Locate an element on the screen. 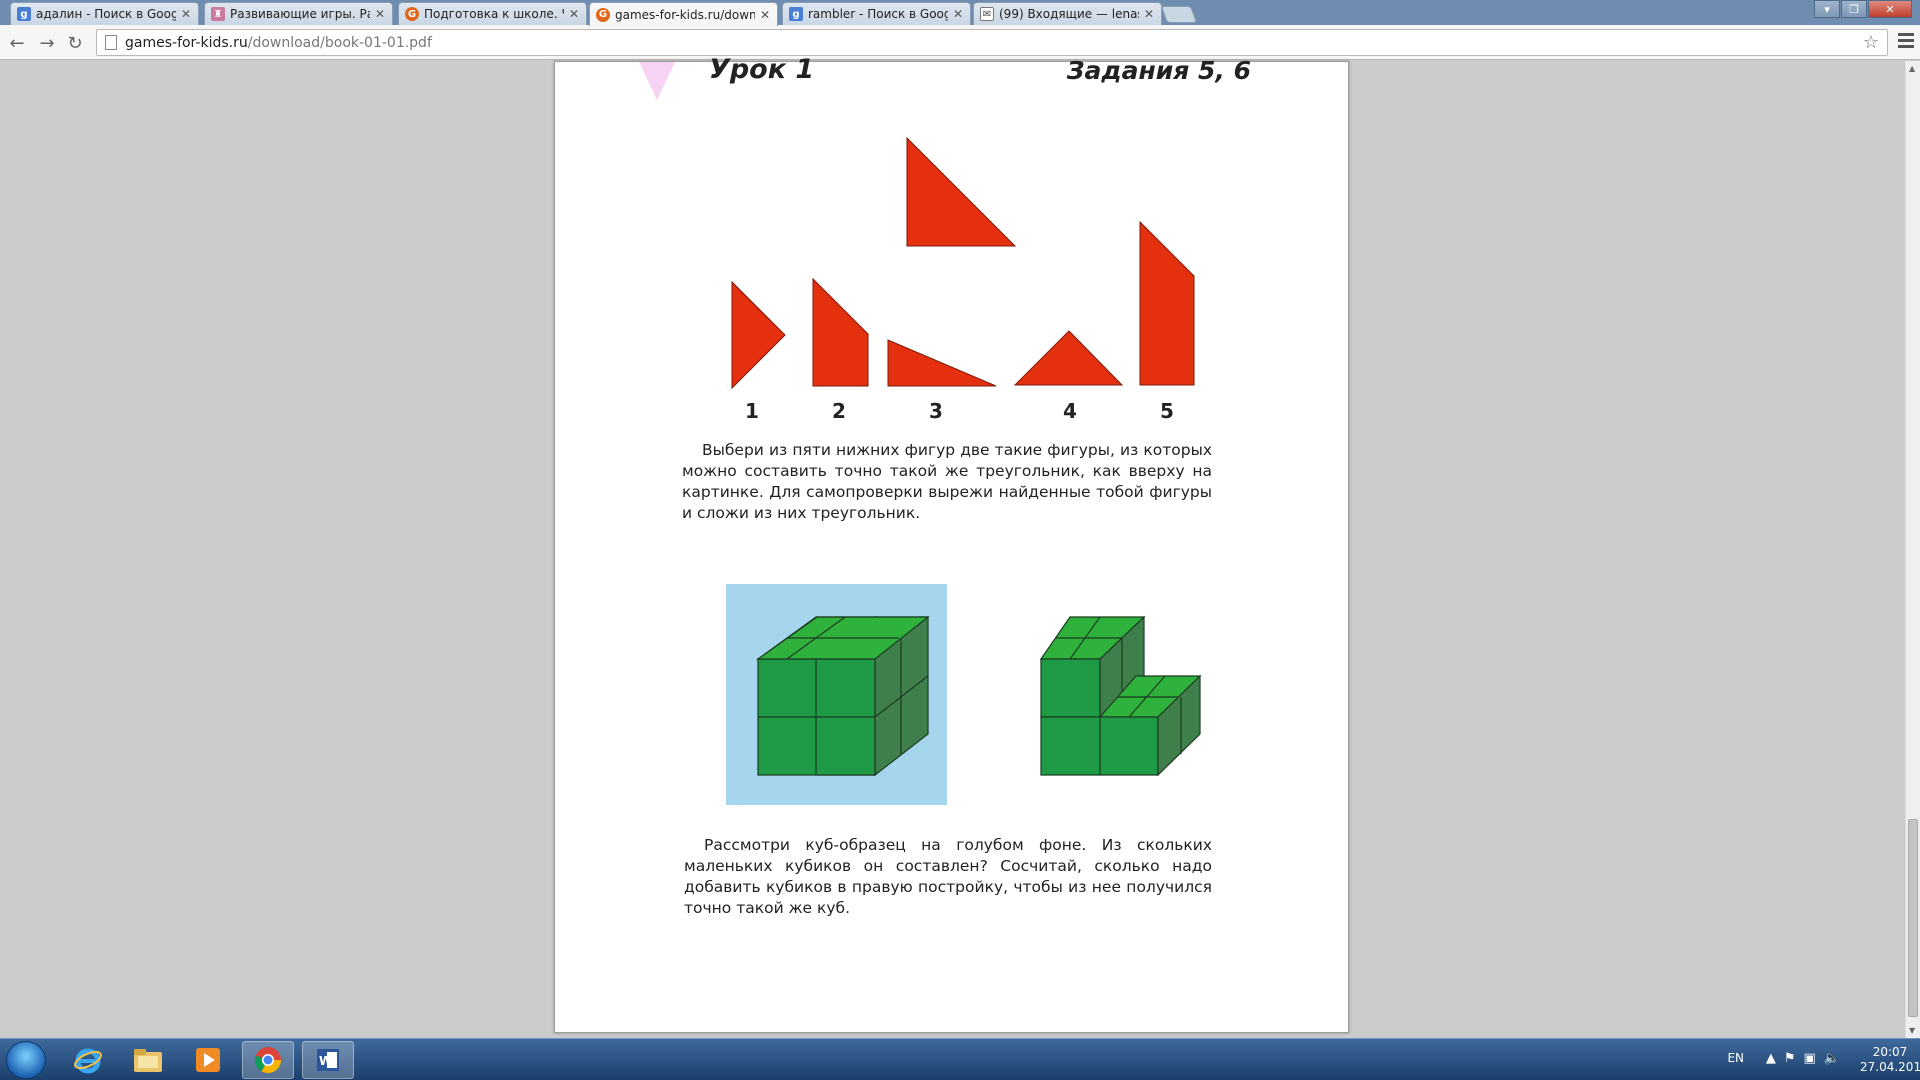 The width and height of the screenshot is (1920, 1080). shape-number: 2 is located at coordinates (839, 411).